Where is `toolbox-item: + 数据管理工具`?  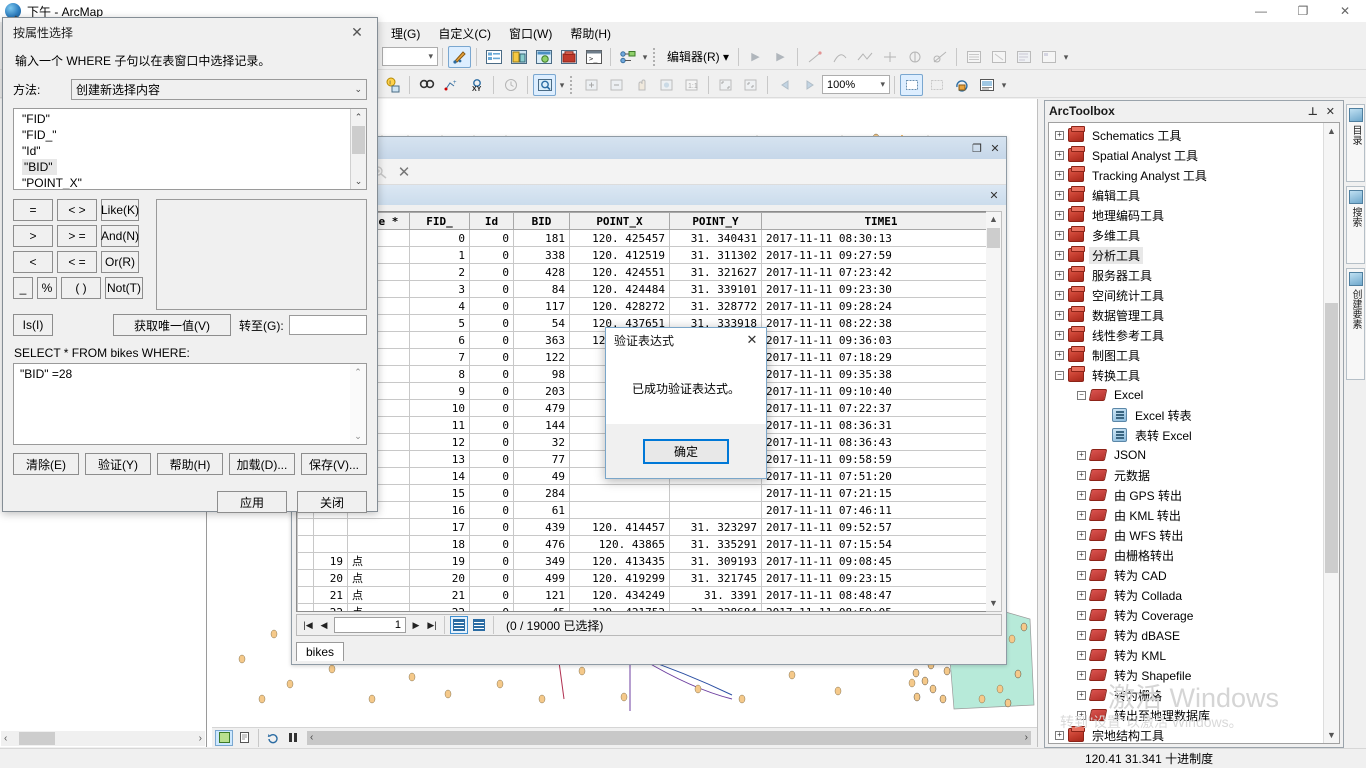 toolbox-item: + 数据管理工具 is located at coordinates (1186, 315).